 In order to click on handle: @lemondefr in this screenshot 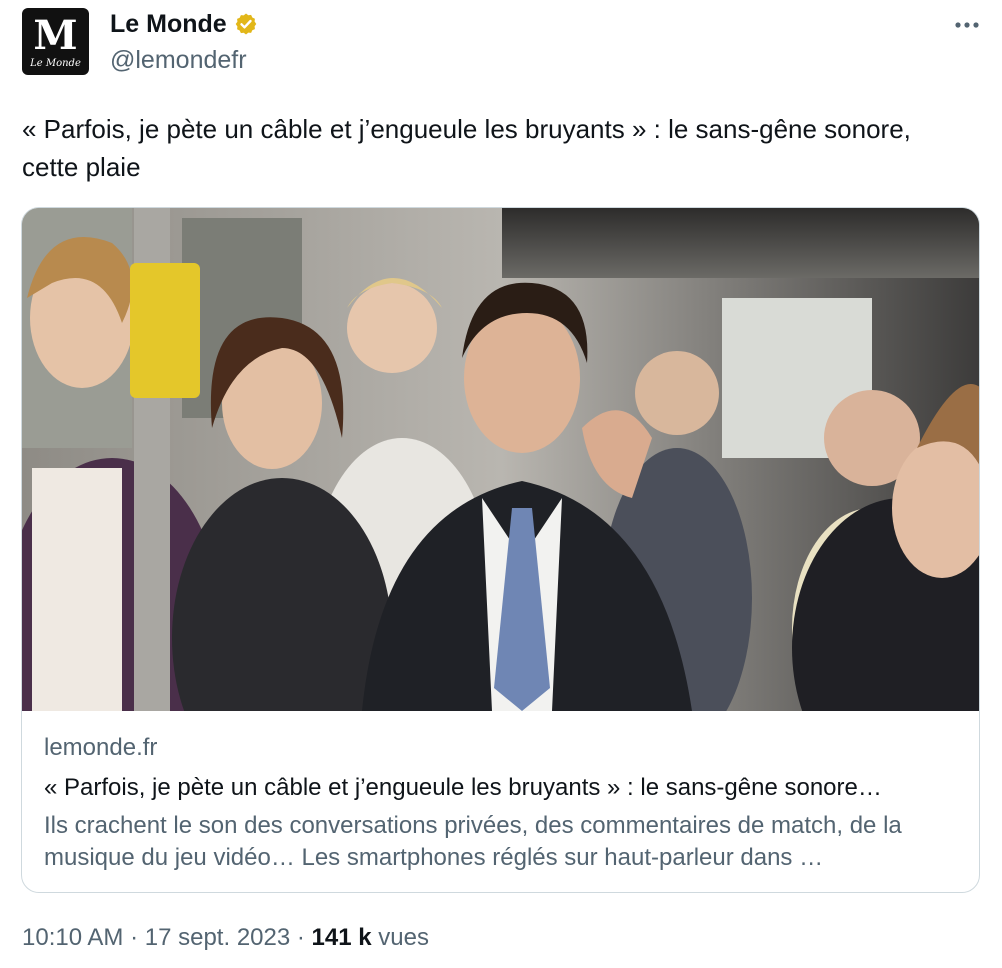, I will do `click(178, 60)`.